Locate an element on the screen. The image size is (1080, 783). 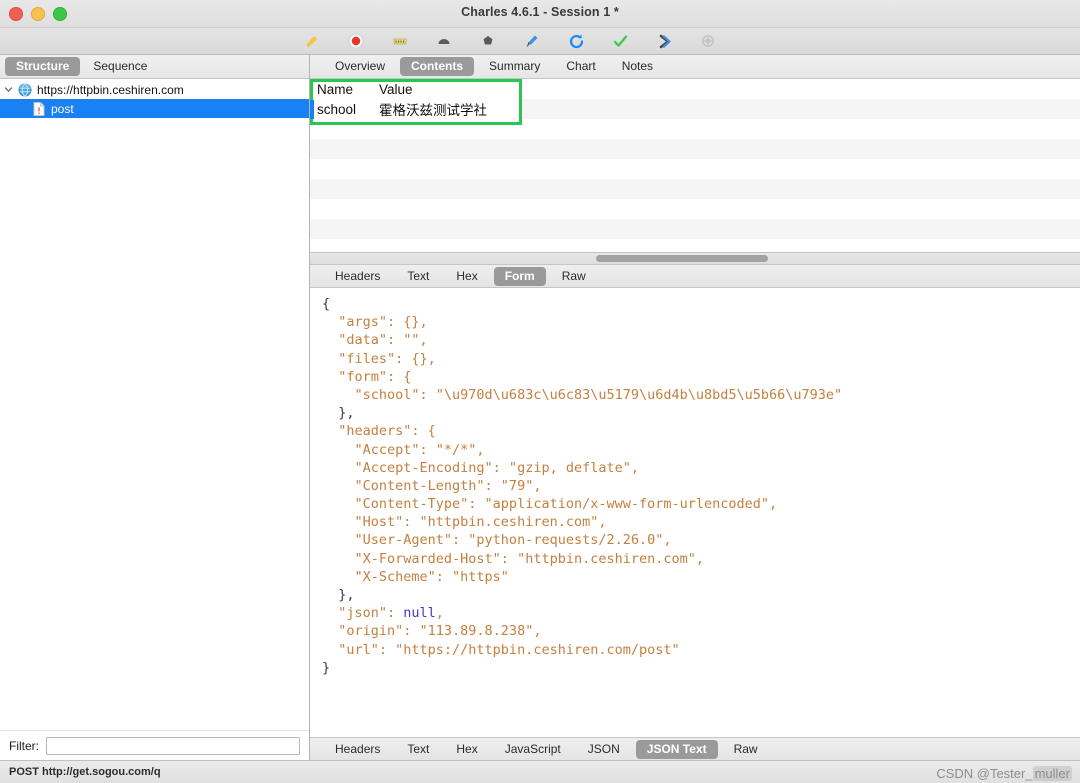
settings-icon is located at coordinates (708, 41).